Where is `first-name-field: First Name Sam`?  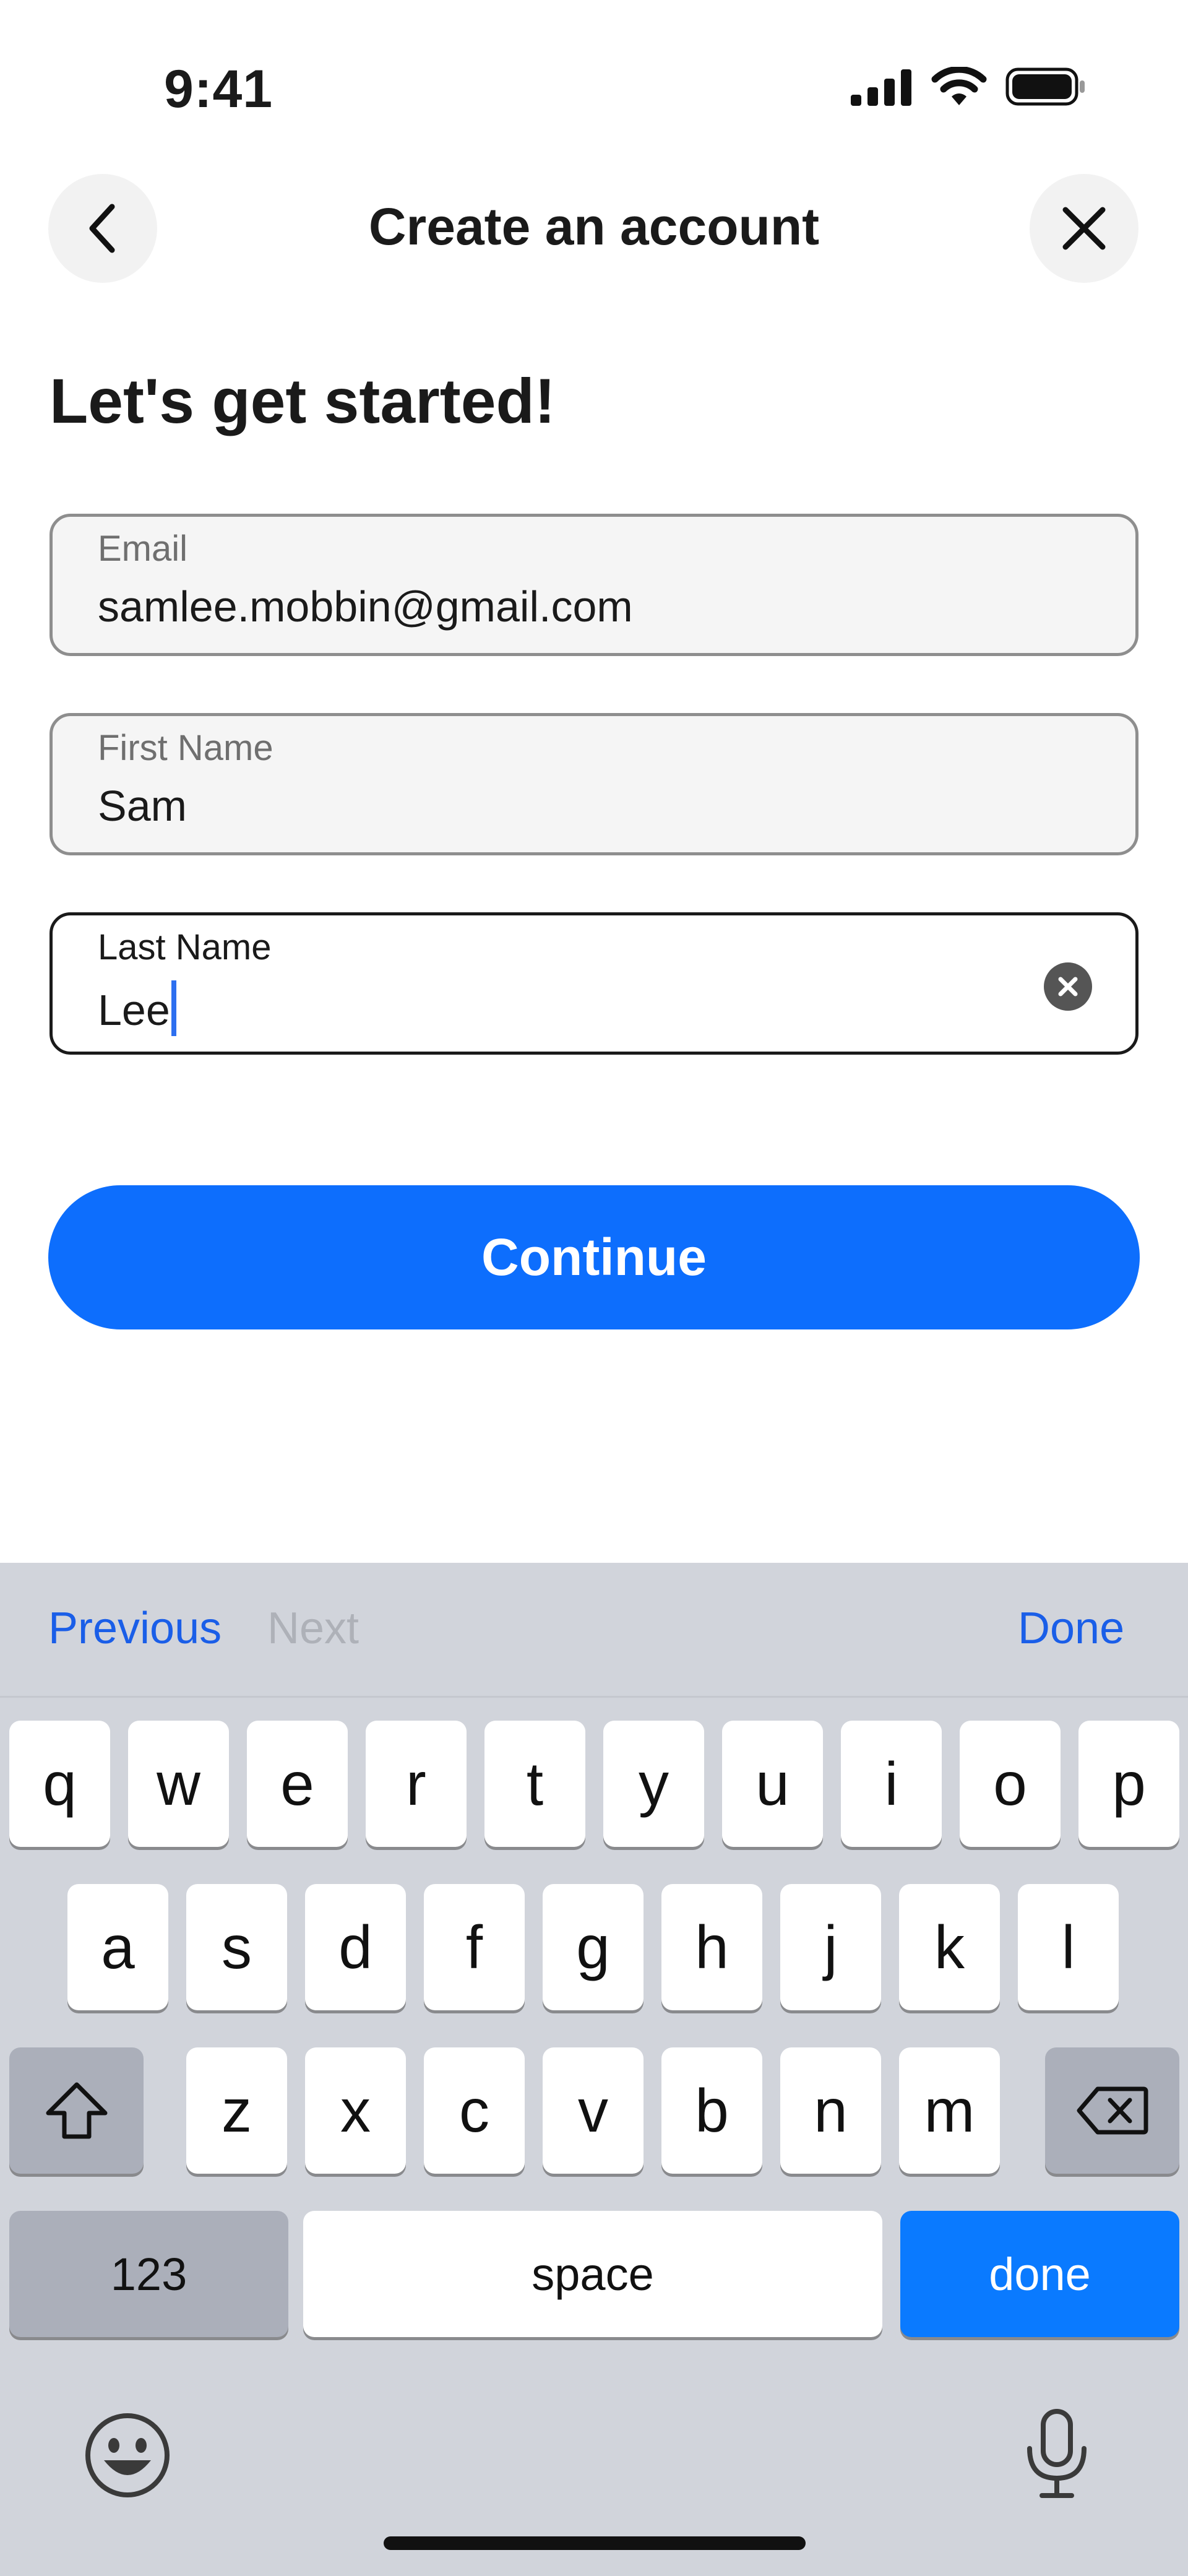
first-name-field: First Name Sam is located at coordinates (594, 784).